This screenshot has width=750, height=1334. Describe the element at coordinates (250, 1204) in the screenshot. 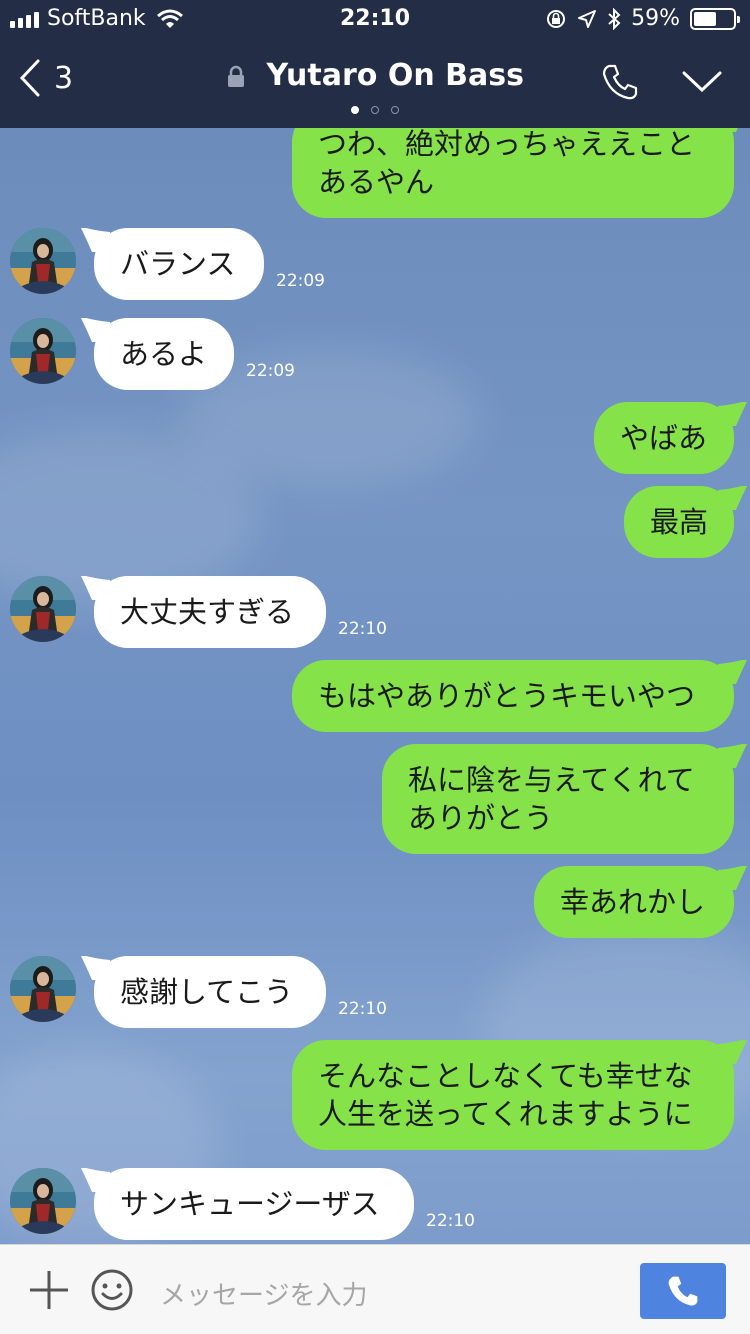

I see `message-text: サンキュージーザス` at that location.